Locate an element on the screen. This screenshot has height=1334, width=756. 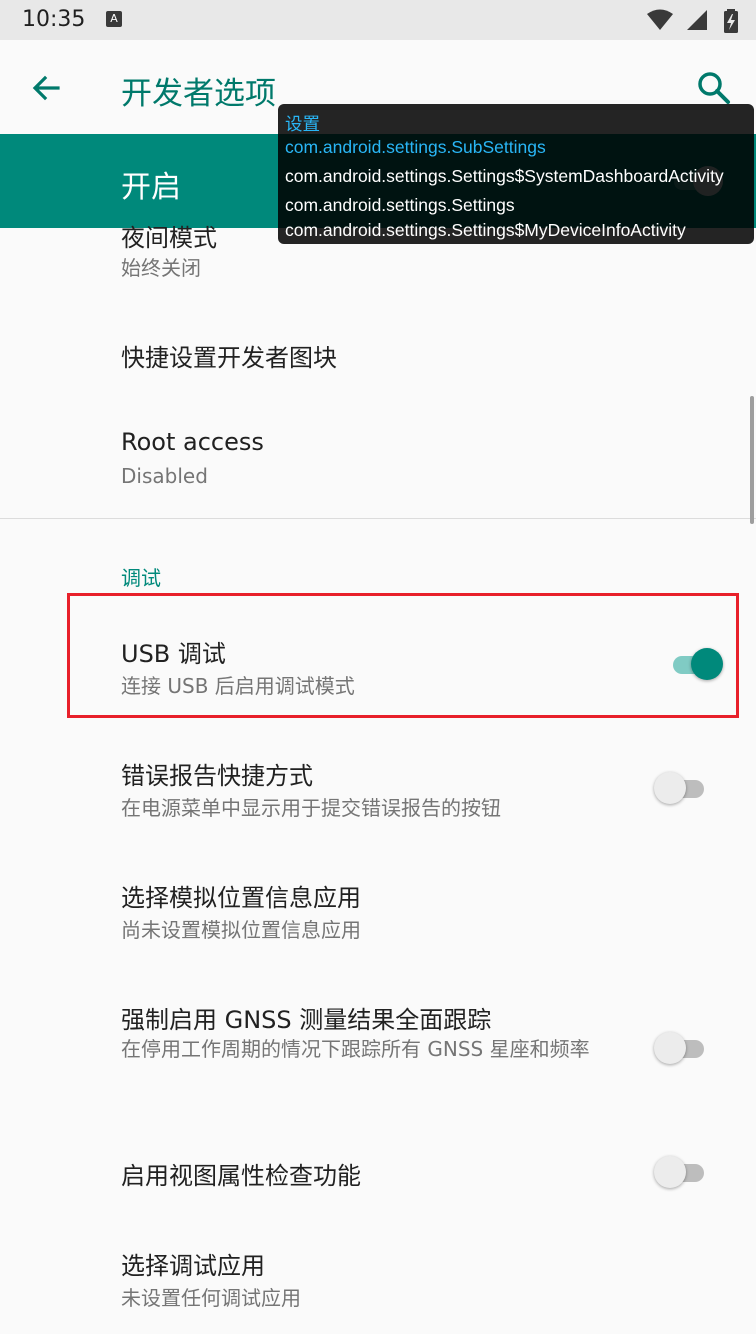
search-button is located at coordinates (714, 88).